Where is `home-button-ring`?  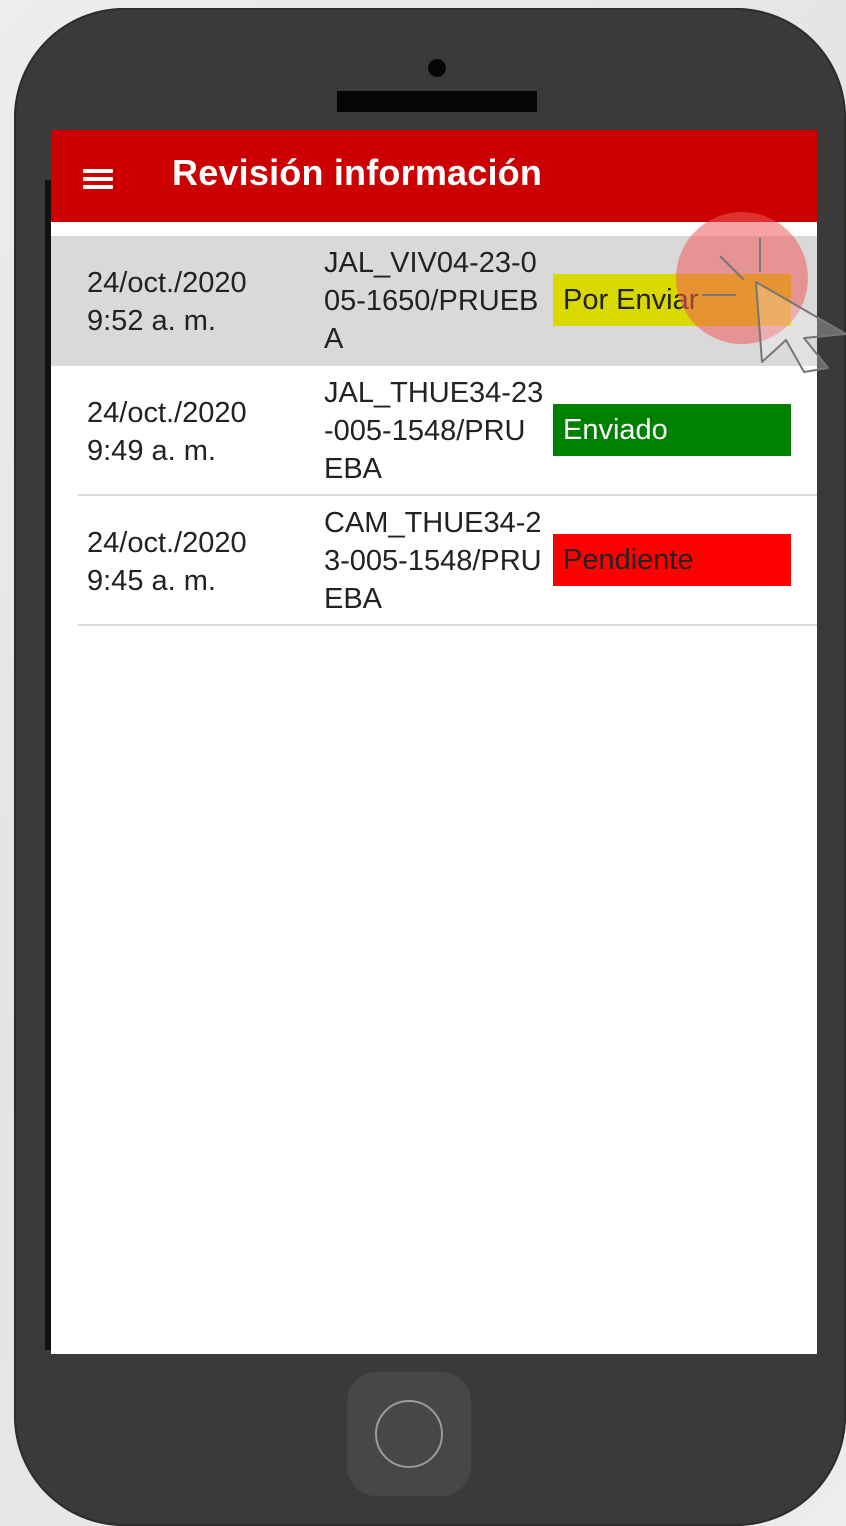
home-button-ring is located at coordinates (409, 1434).